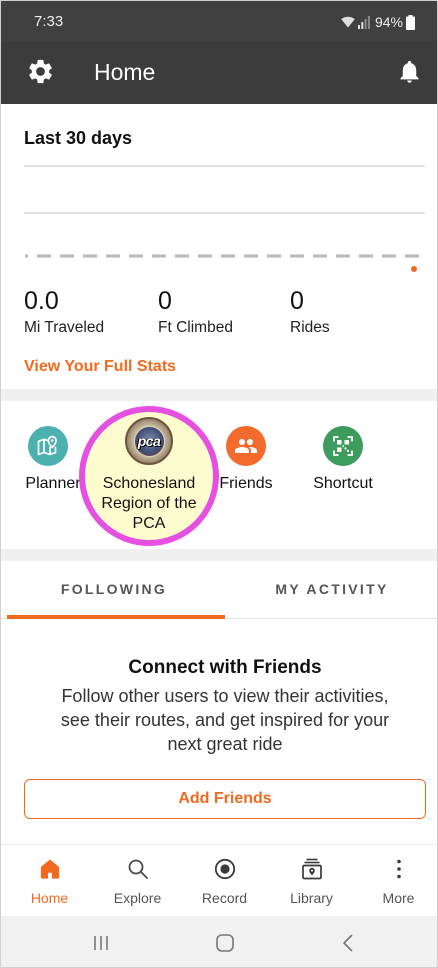 The width and height of the screenshot is (438, 968). I want to click on battery-percent: 94%, so click(388, 22).